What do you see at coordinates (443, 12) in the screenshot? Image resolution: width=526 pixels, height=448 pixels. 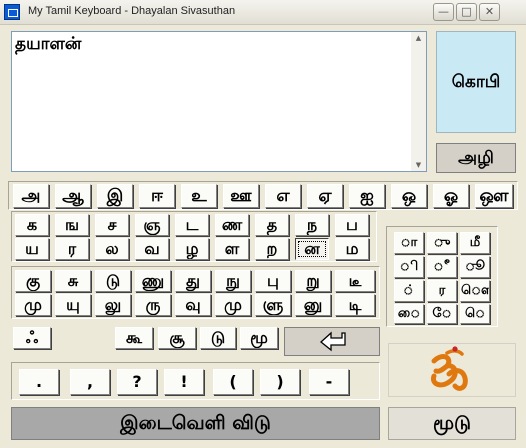 I see `minimize-button: —` at bounding box center [443, 12].